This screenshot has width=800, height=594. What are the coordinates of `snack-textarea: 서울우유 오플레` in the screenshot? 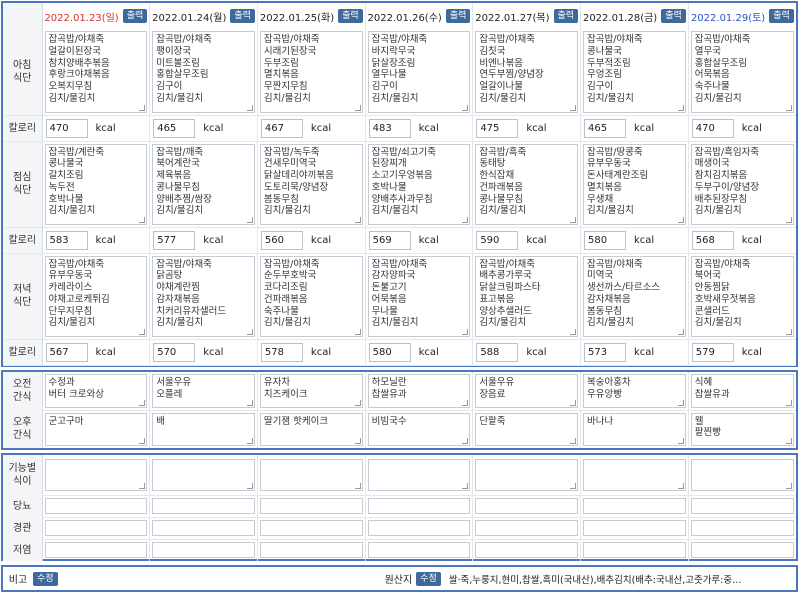 It's located at (203, 391).